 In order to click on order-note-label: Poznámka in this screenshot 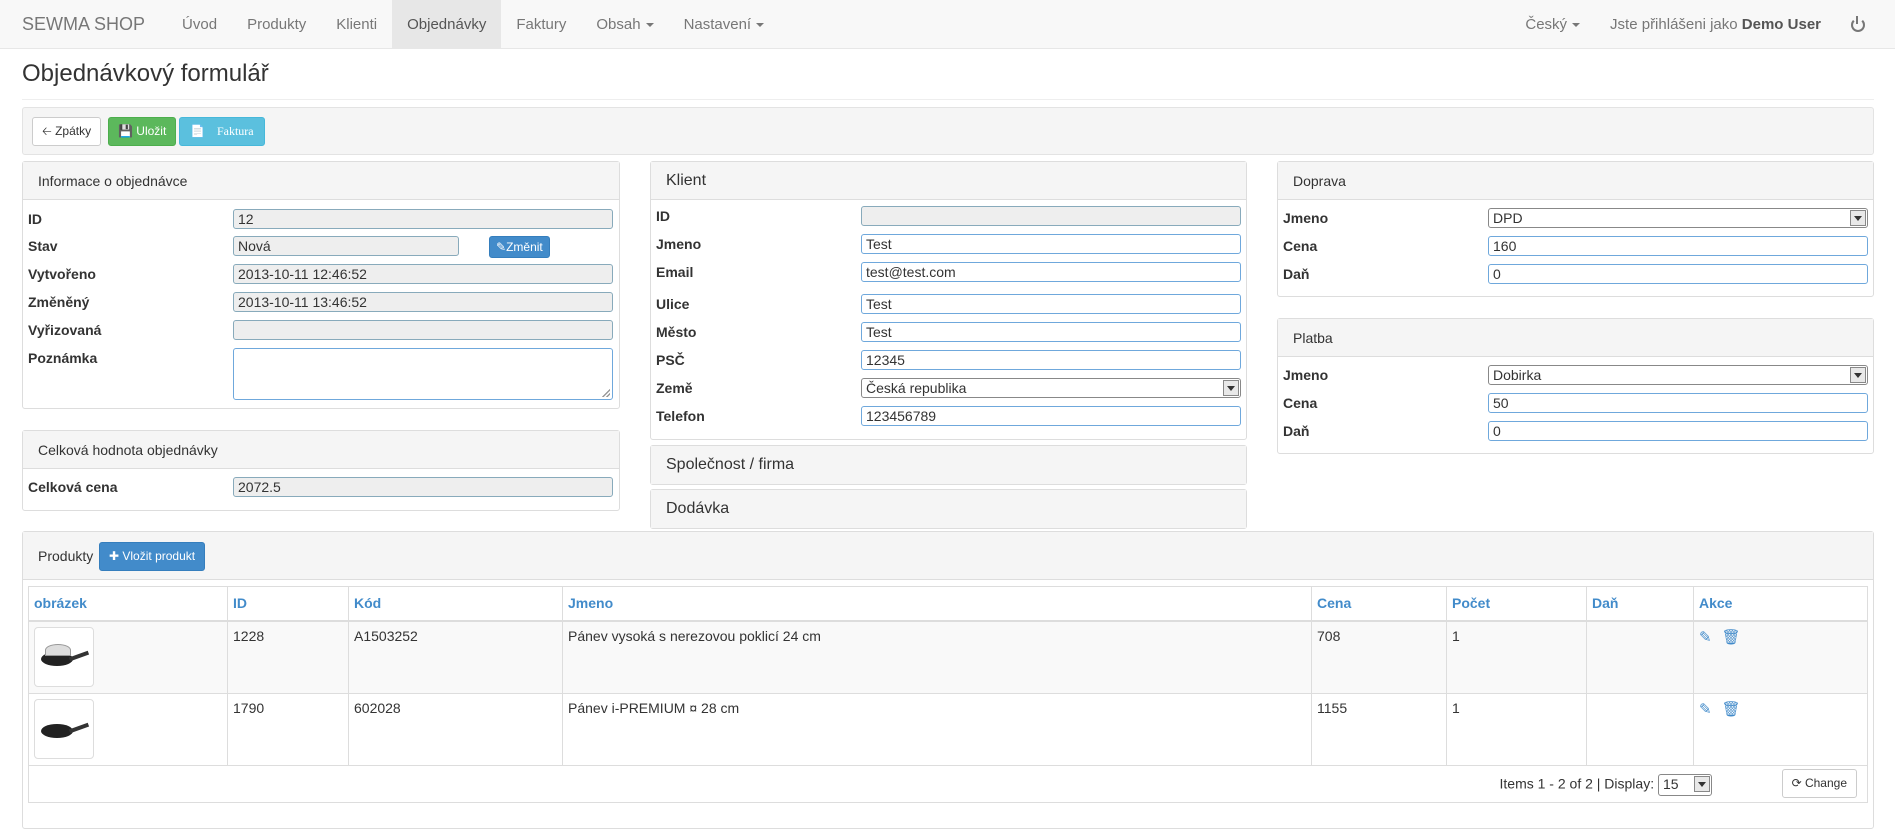, I will do `click(63, 358)`.